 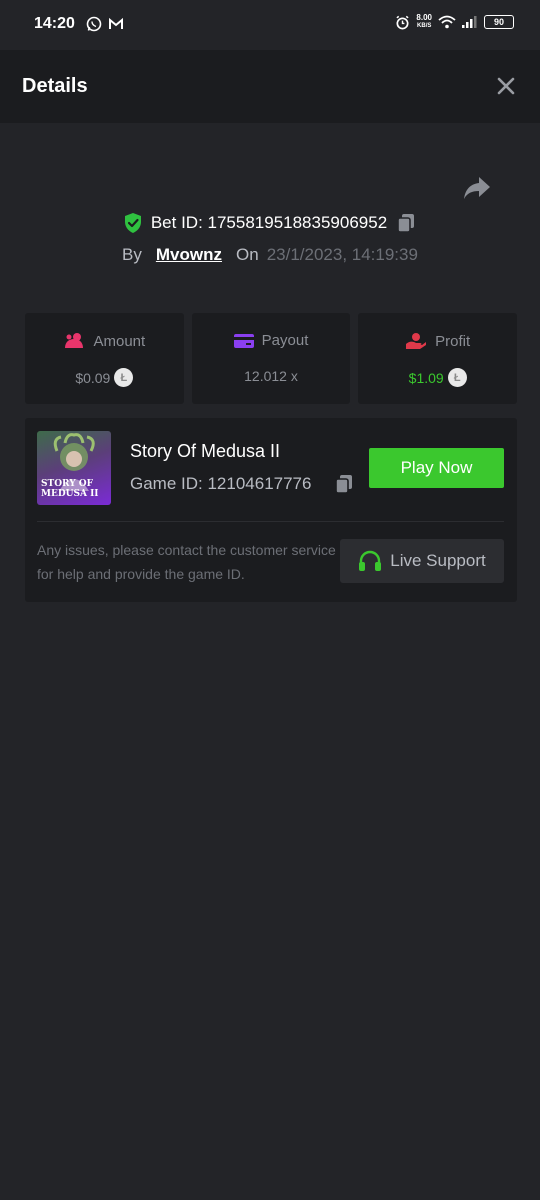 I want to click on gmail-icon, so click(x=116, y=23).